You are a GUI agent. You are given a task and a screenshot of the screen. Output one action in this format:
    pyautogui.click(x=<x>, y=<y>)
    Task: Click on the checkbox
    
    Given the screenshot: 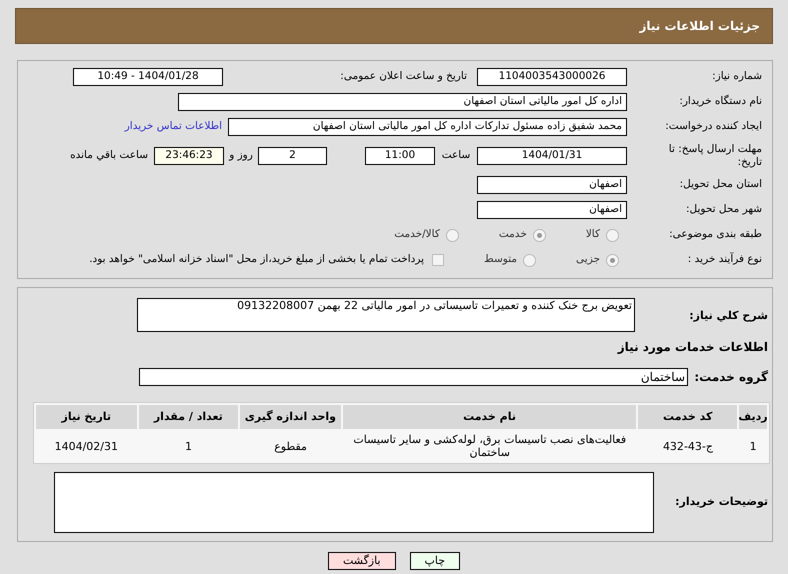 What is the action you would take?
    pyautogui.click(x=438, y=260)
    